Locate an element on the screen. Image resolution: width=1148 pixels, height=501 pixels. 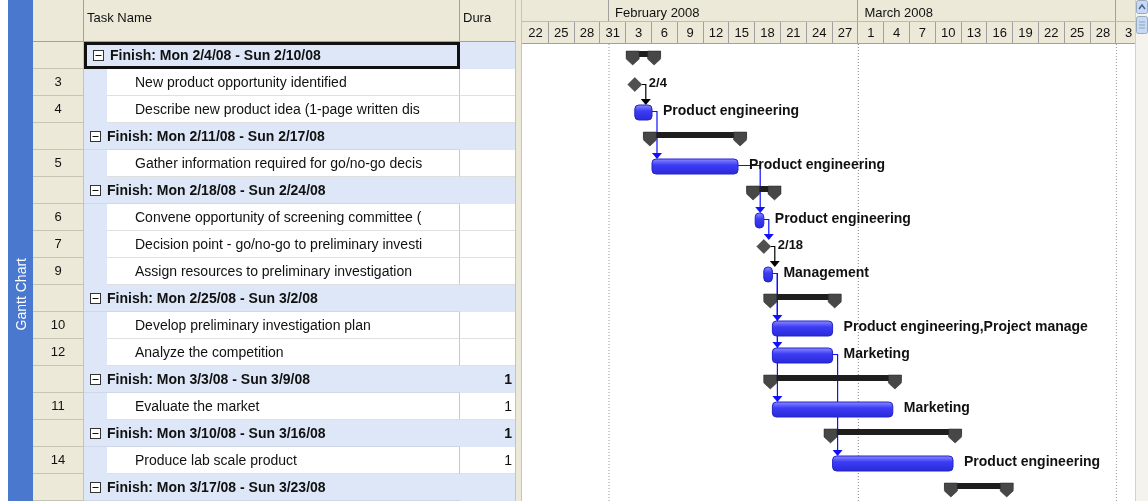
task-name-cell: Produce lab scale product is located at coordinates (283, 460).